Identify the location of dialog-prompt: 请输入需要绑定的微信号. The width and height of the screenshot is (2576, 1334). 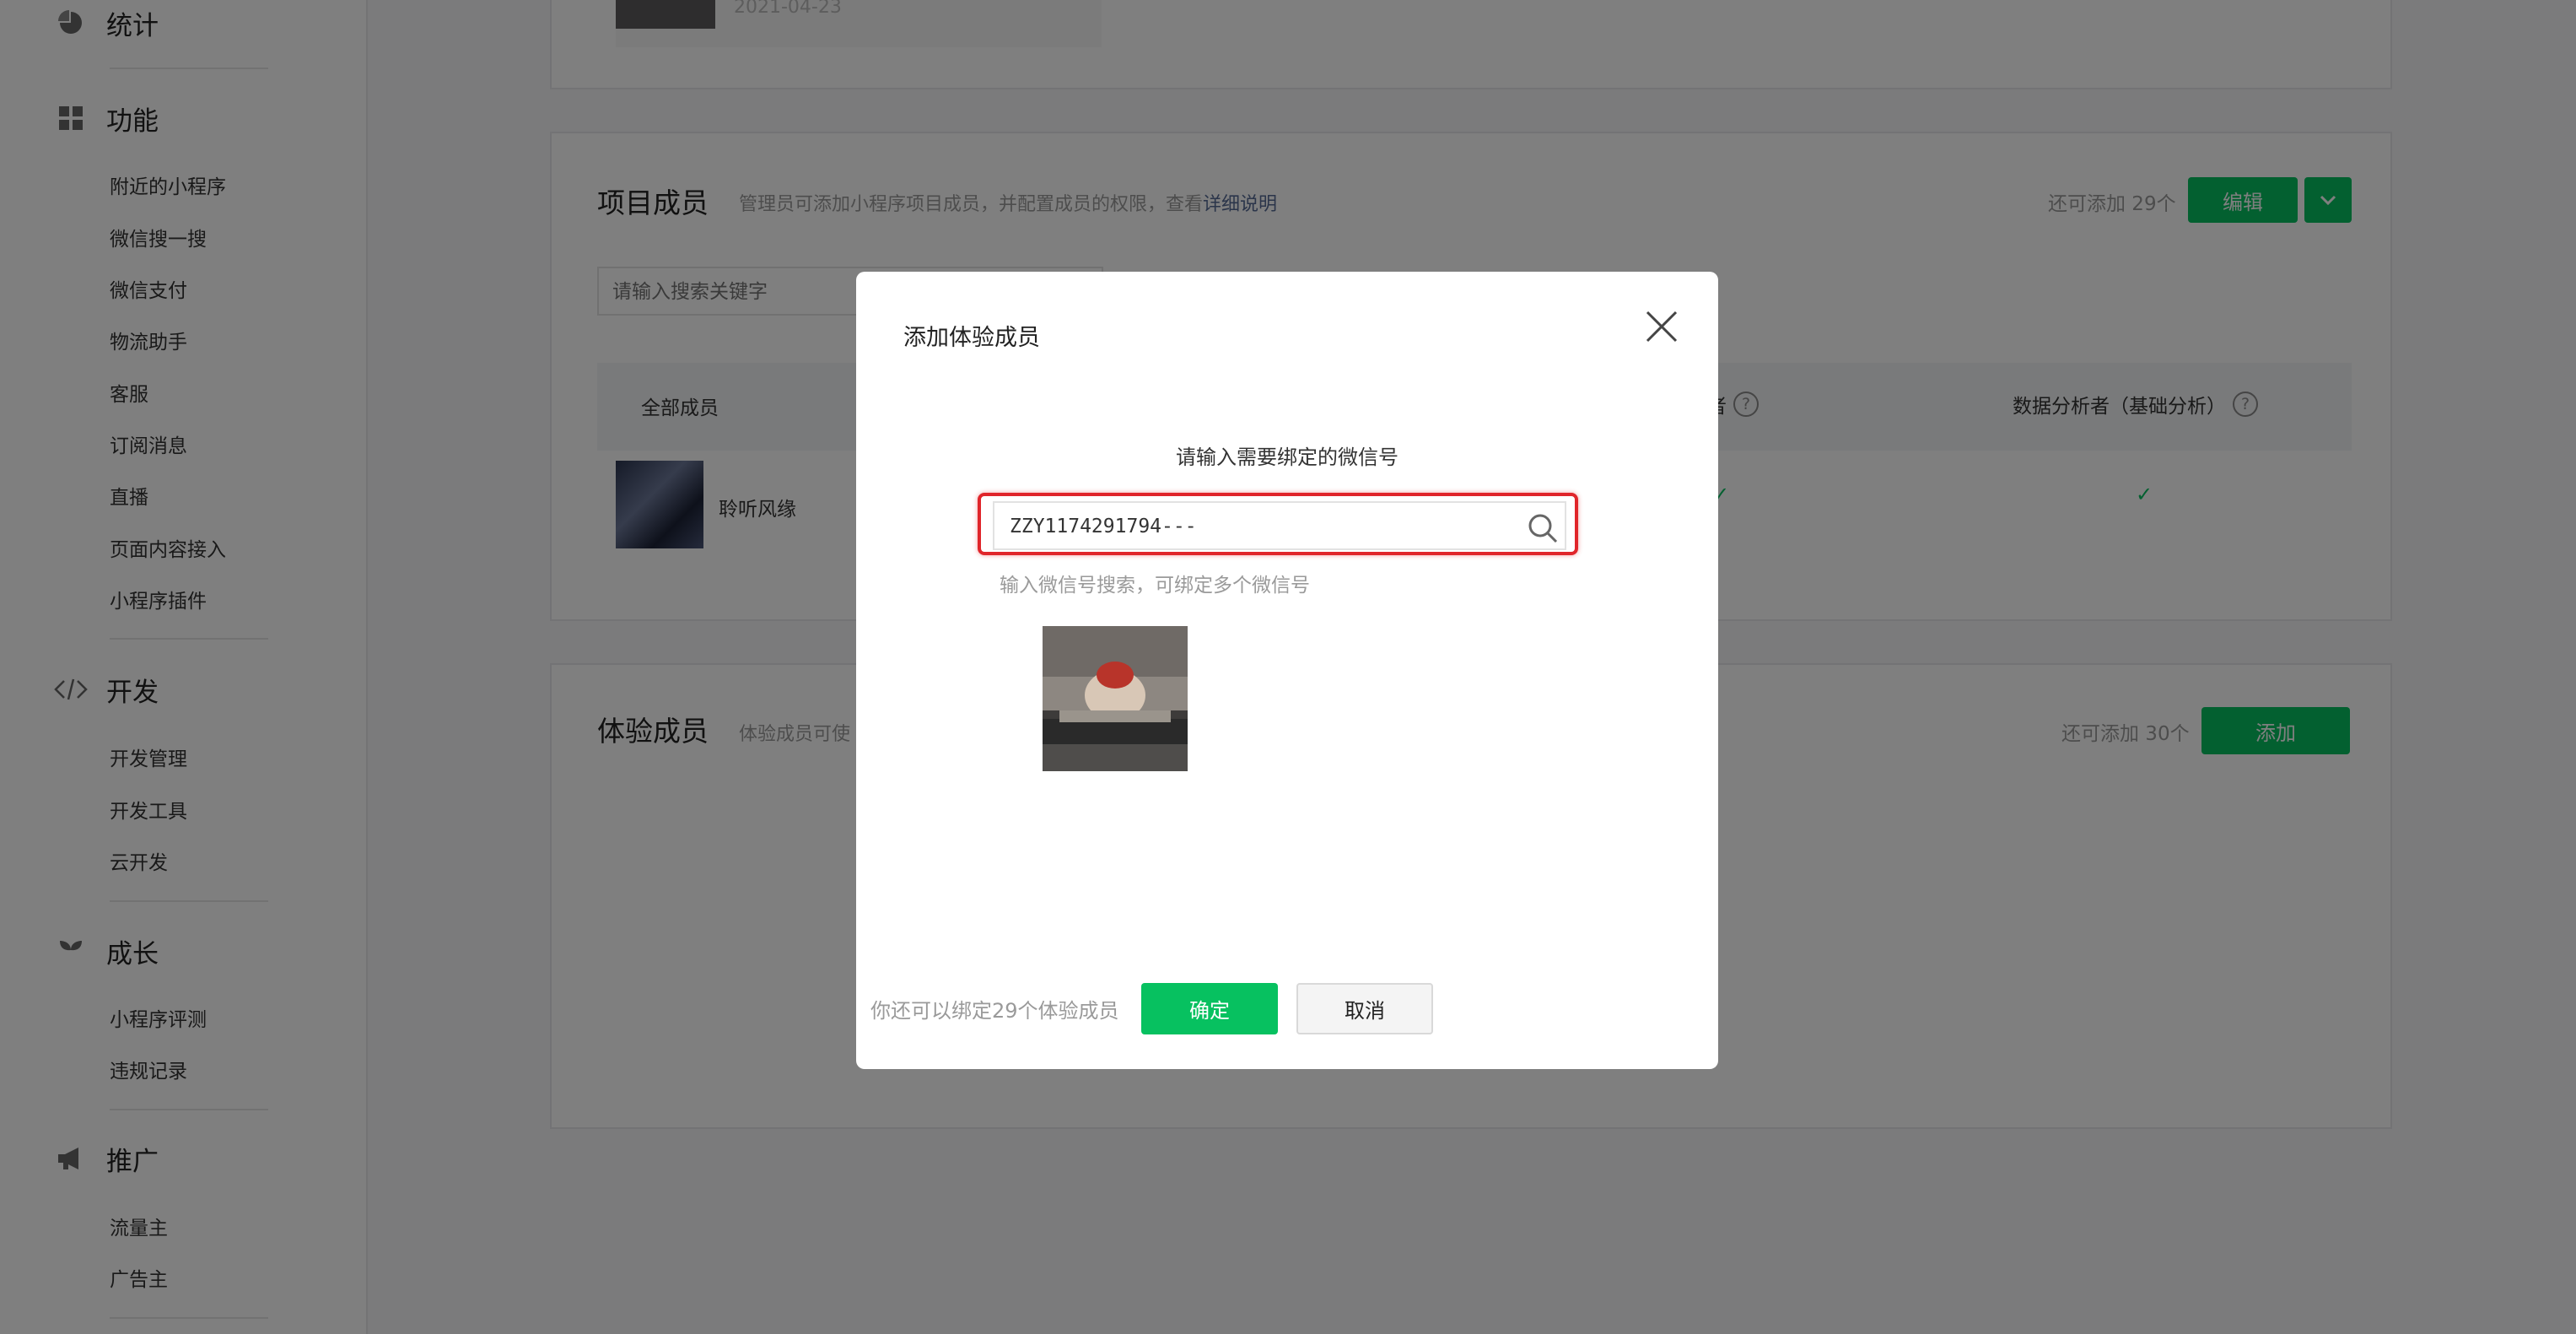
(1287, 458).